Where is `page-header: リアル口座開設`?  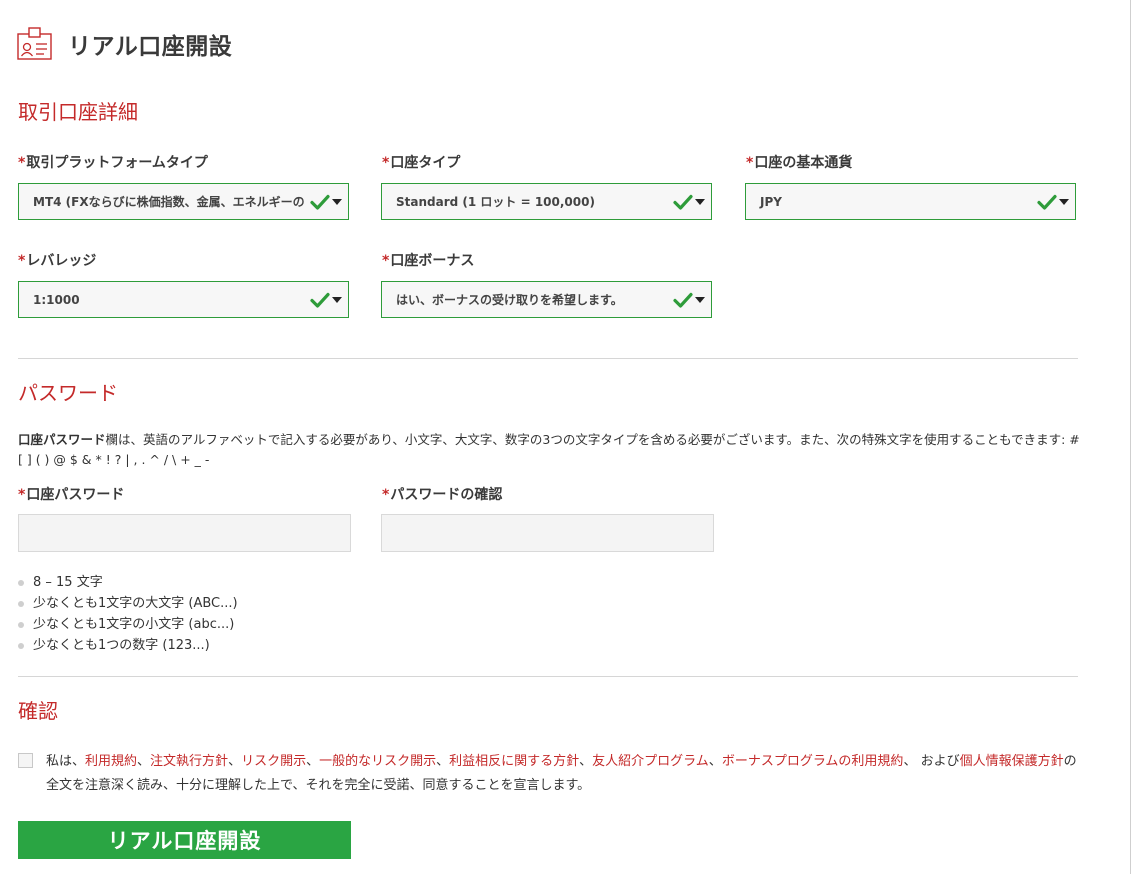
page-header: リアル口座開設 is located at coordinates (124, 44).